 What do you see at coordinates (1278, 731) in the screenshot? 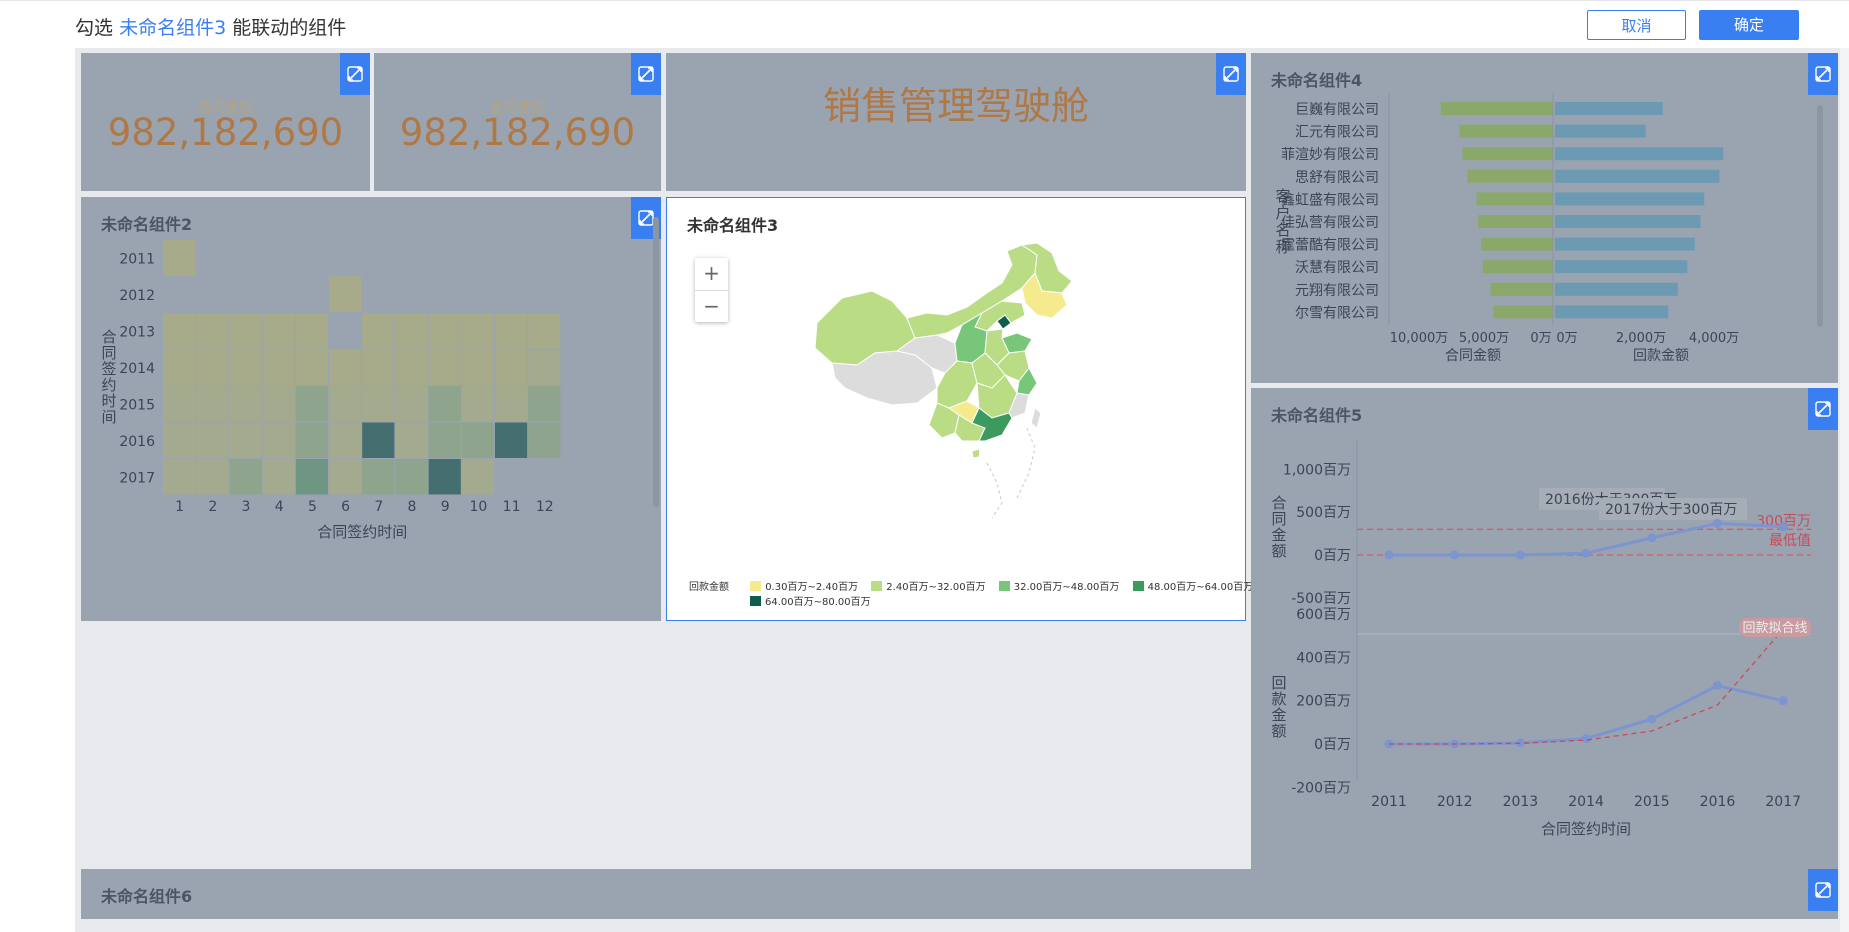
I see `y-axis-title-char: 额` at bounding box center [1278, 731].